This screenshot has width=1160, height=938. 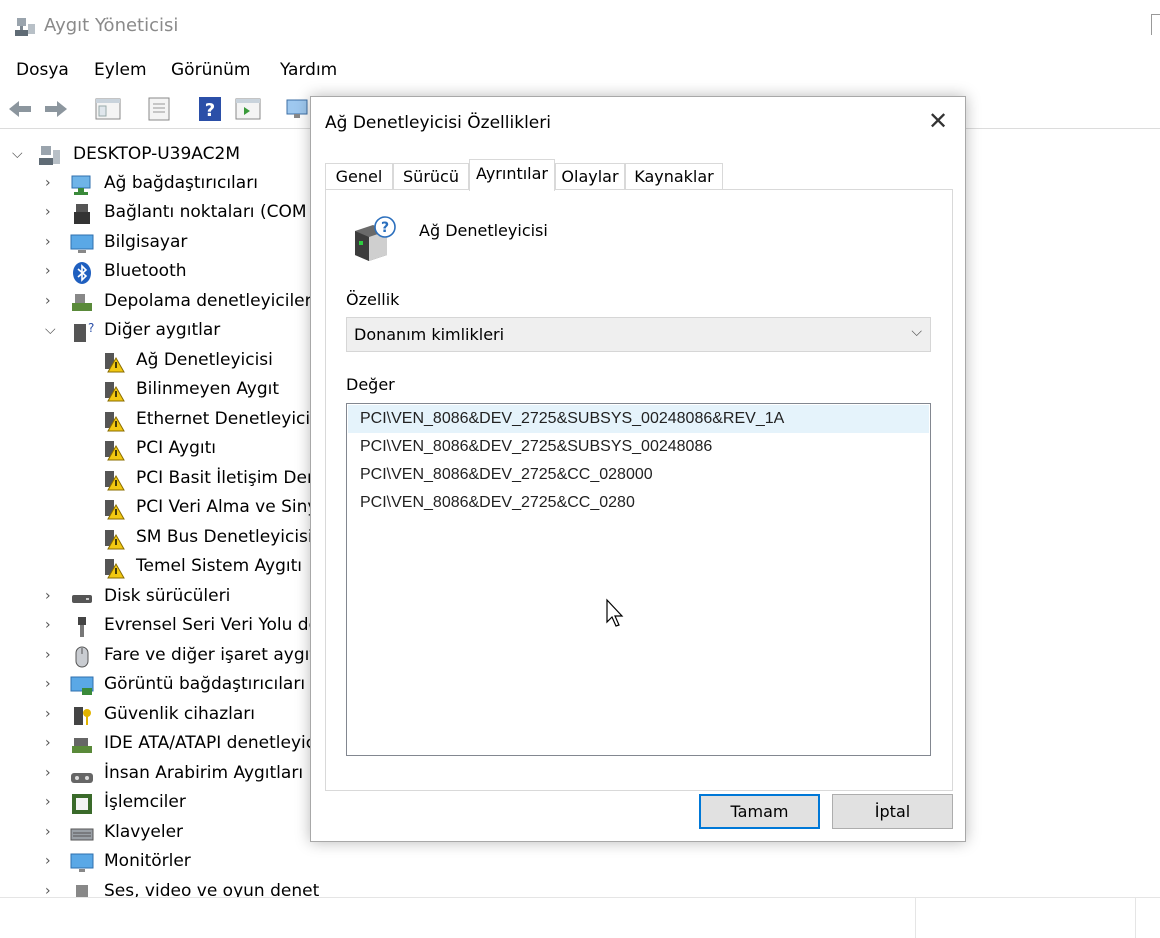 What do you see at coordinates (167, 596) in the screenshot?
I see `tree-item-label: Disk sürücüleri` at bounding box center [167, 596].